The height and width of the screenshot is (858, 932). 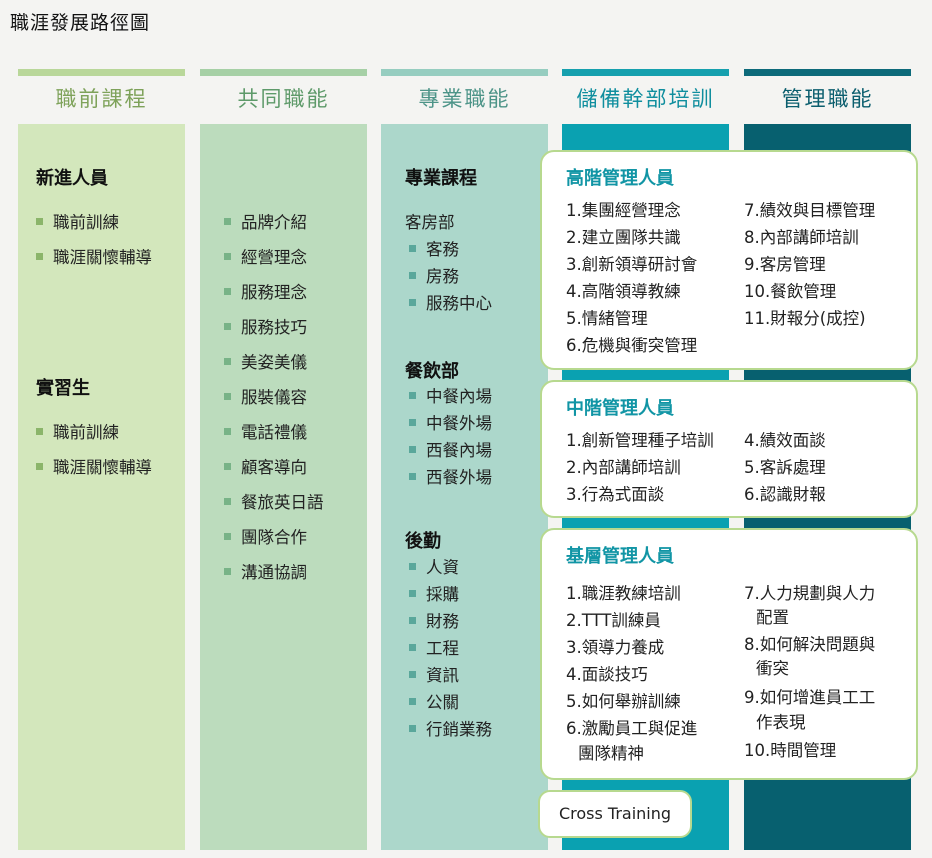 I want to click on course-item: 5.如何舉辦訓練, so click(x=623, y=701).